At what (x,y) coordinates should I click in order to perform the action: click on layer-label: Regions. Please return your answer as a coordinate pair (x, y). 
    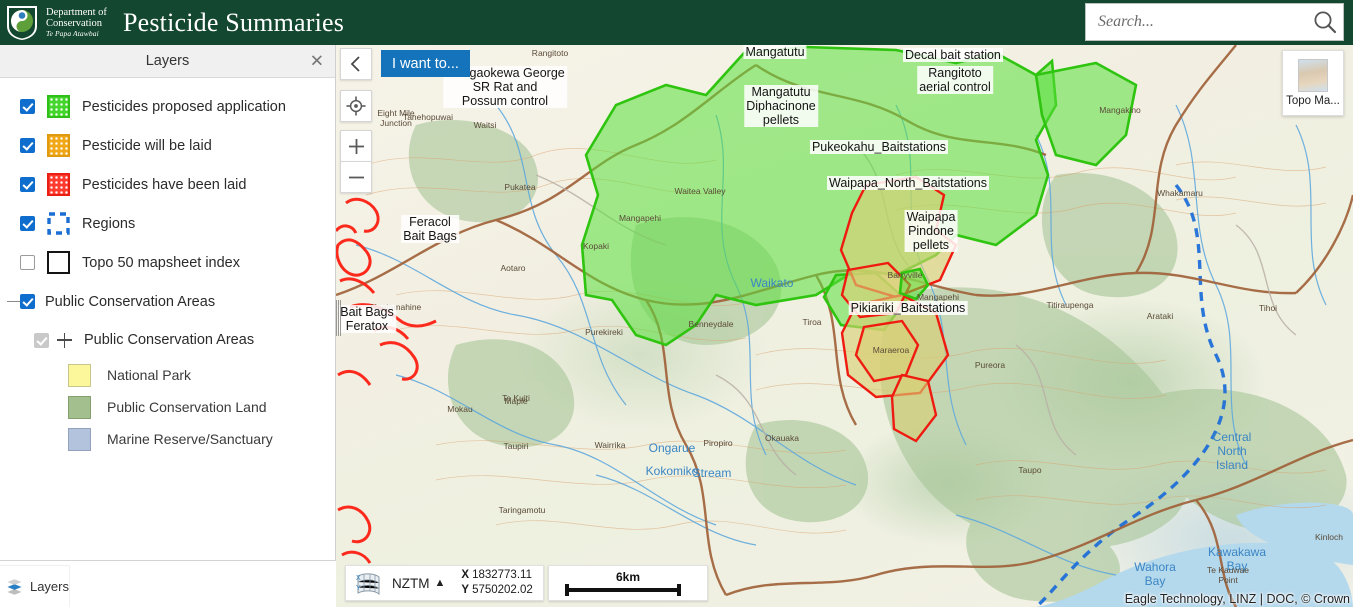
    Looking at the image, I should click on (109, 223).